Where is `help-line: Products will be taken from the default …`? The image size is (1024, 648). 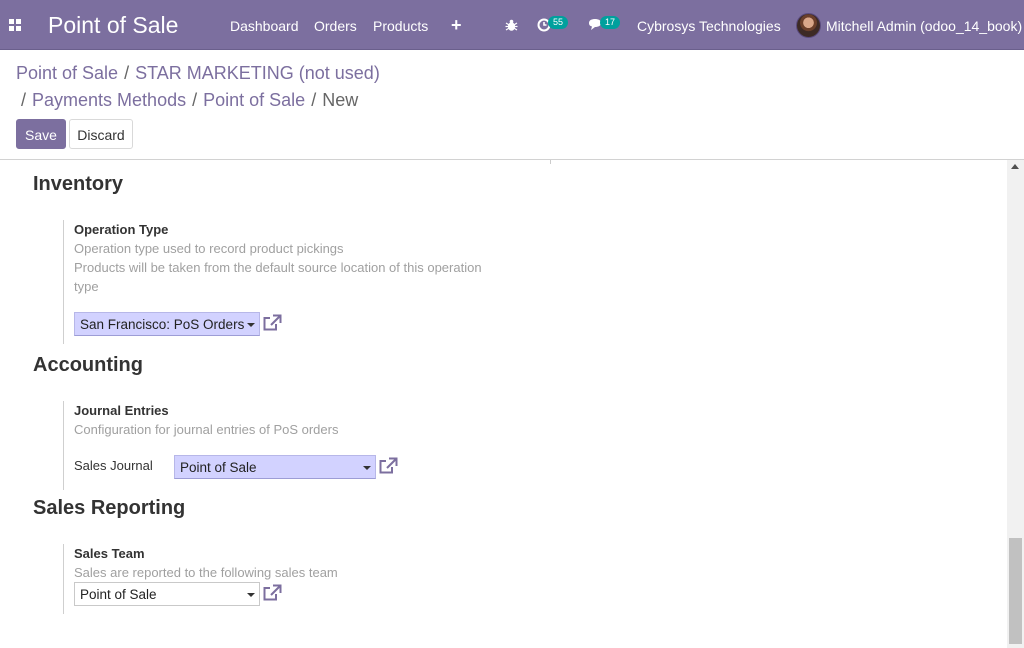 help-line: Products will be taken from the default … is located at coordinates (278, 277).